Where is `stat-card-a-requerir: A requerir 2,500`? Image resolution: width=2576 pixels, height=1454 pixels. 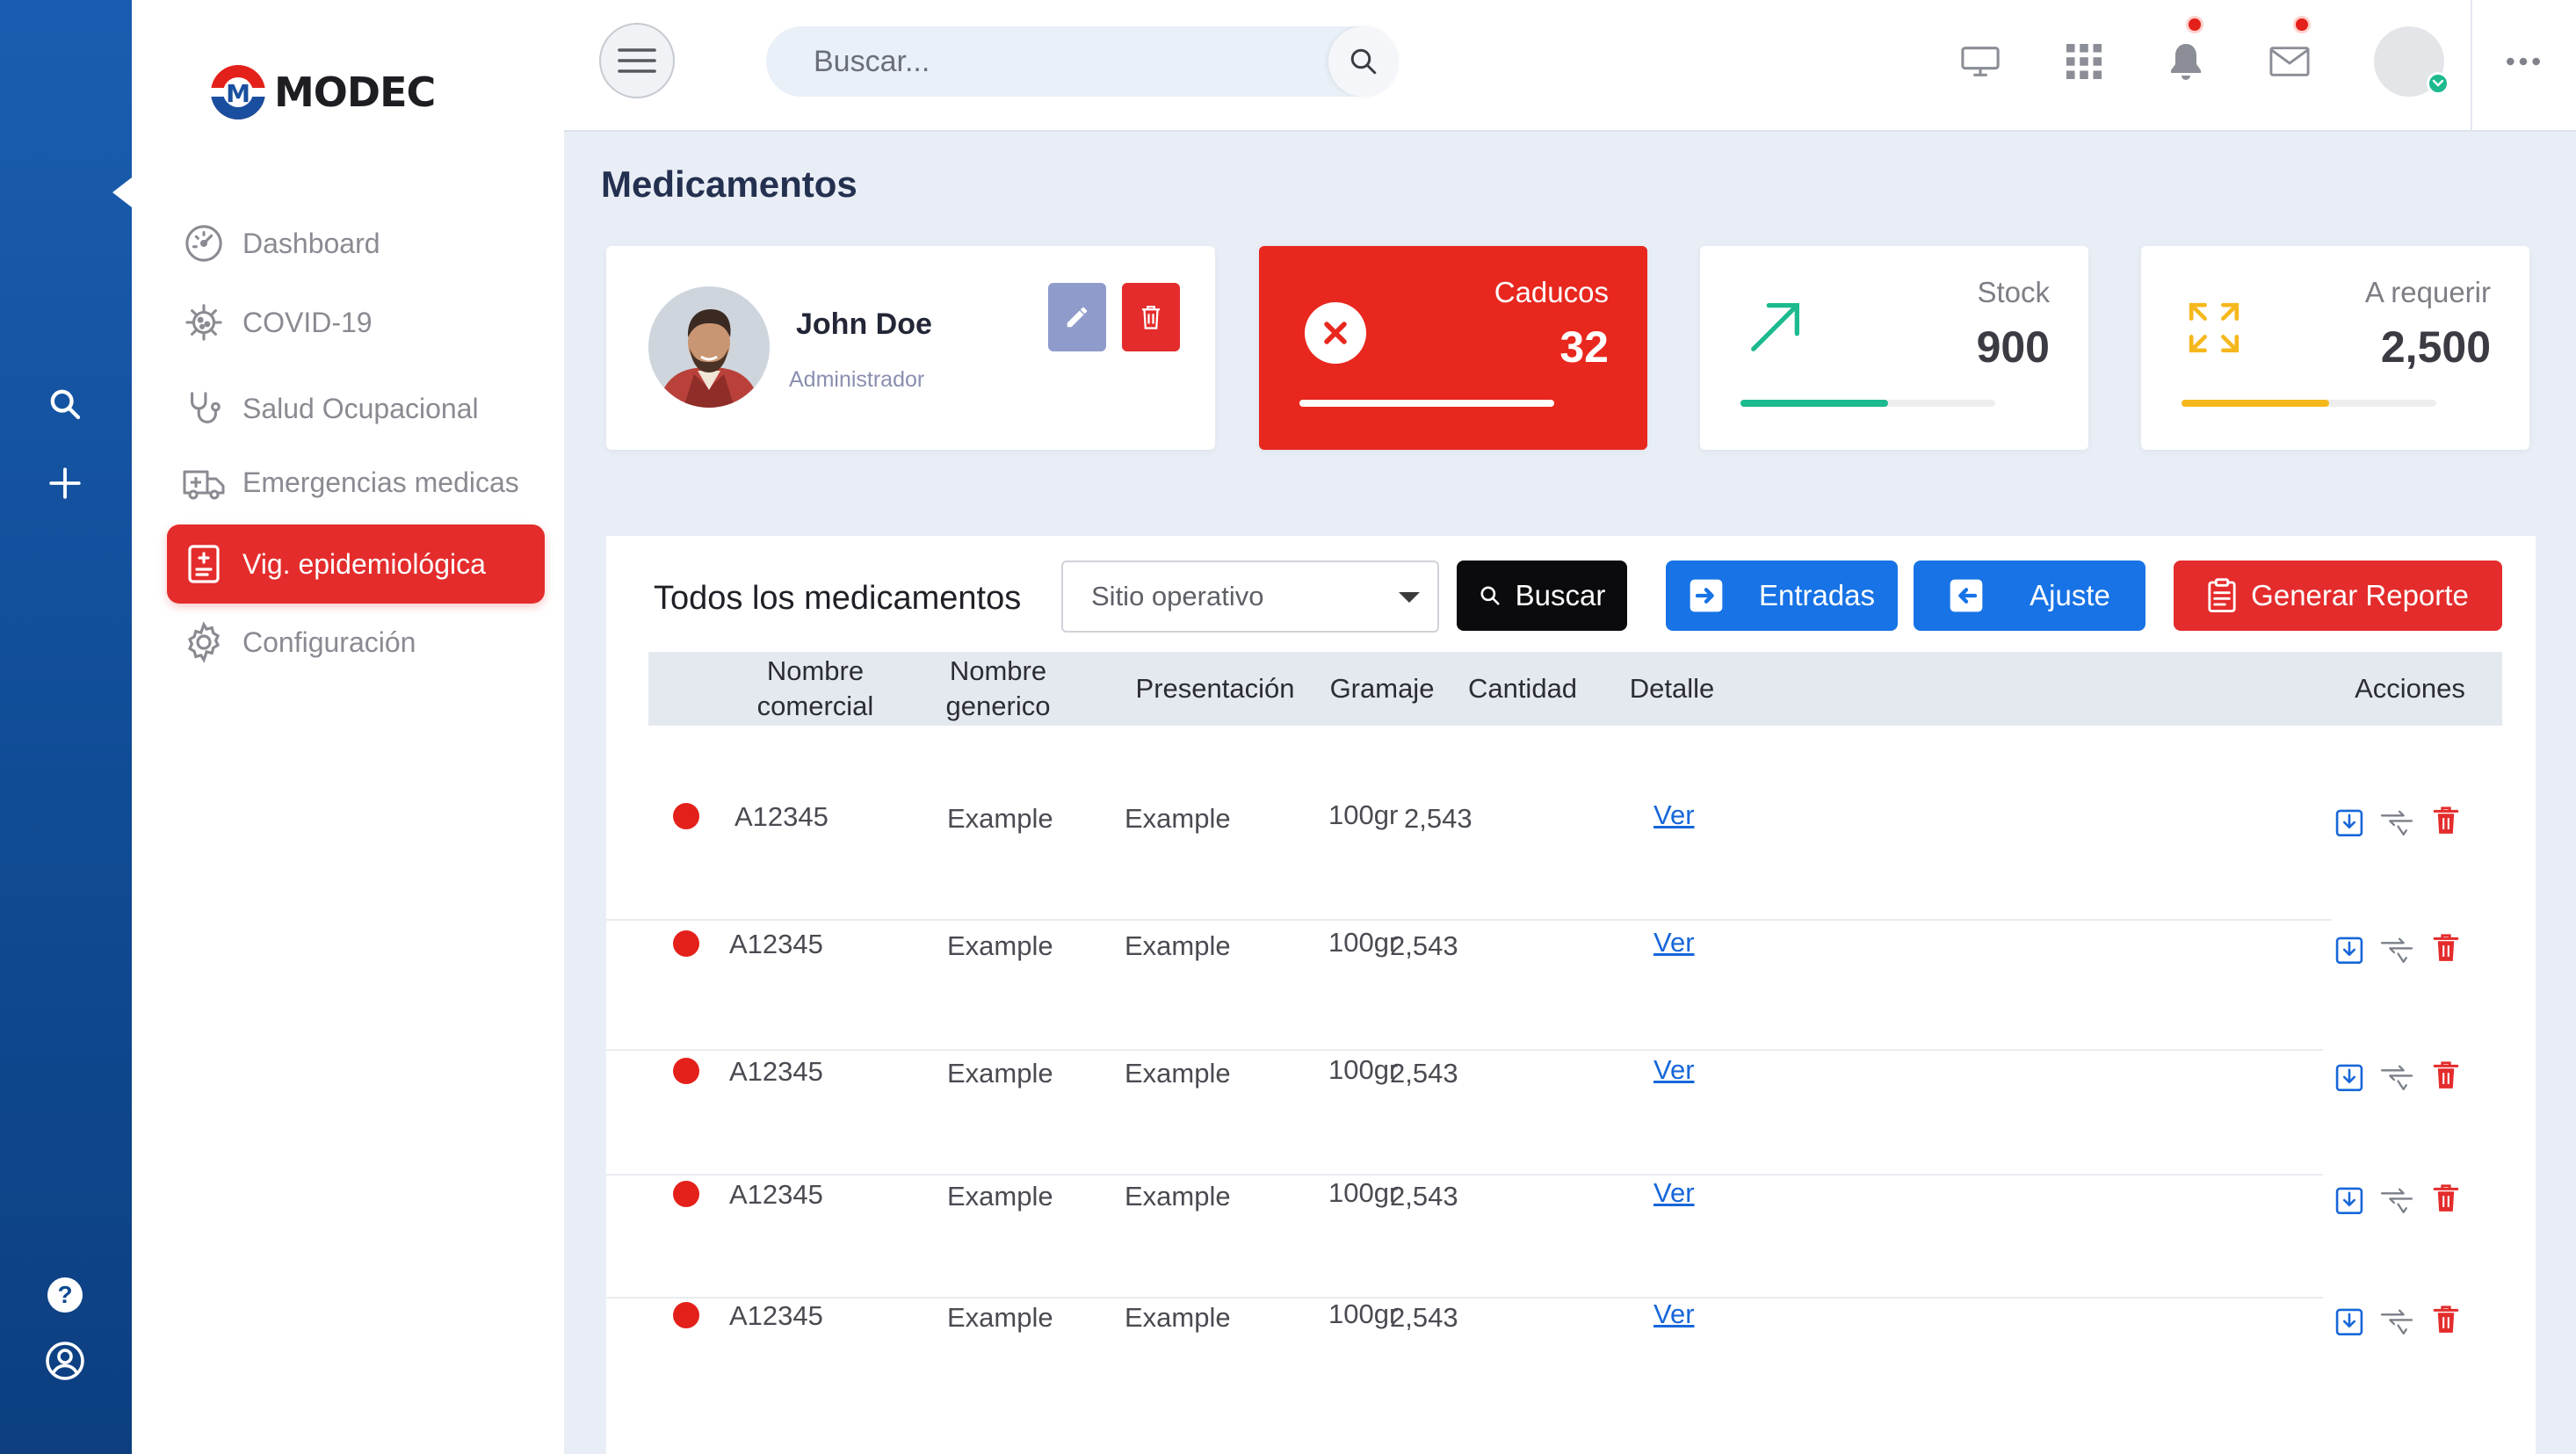 stat-card-a-requerir: A requerir 2,500 is located at coordinates (2335, 348).